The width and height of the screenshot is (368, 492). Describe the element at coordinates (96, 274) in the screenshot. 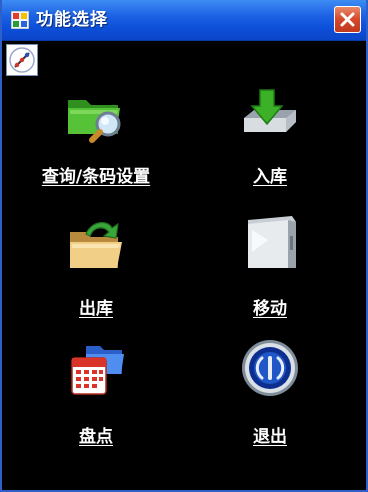

I see `menu-item-outbound: 出库` at that location.